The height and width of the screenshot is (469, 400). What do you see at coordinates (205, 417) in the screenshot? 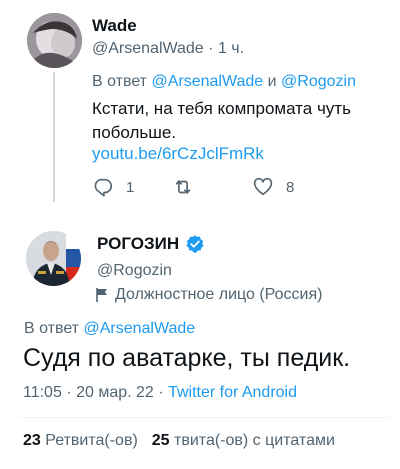
I see `divider` at bounding box center [205, 417].